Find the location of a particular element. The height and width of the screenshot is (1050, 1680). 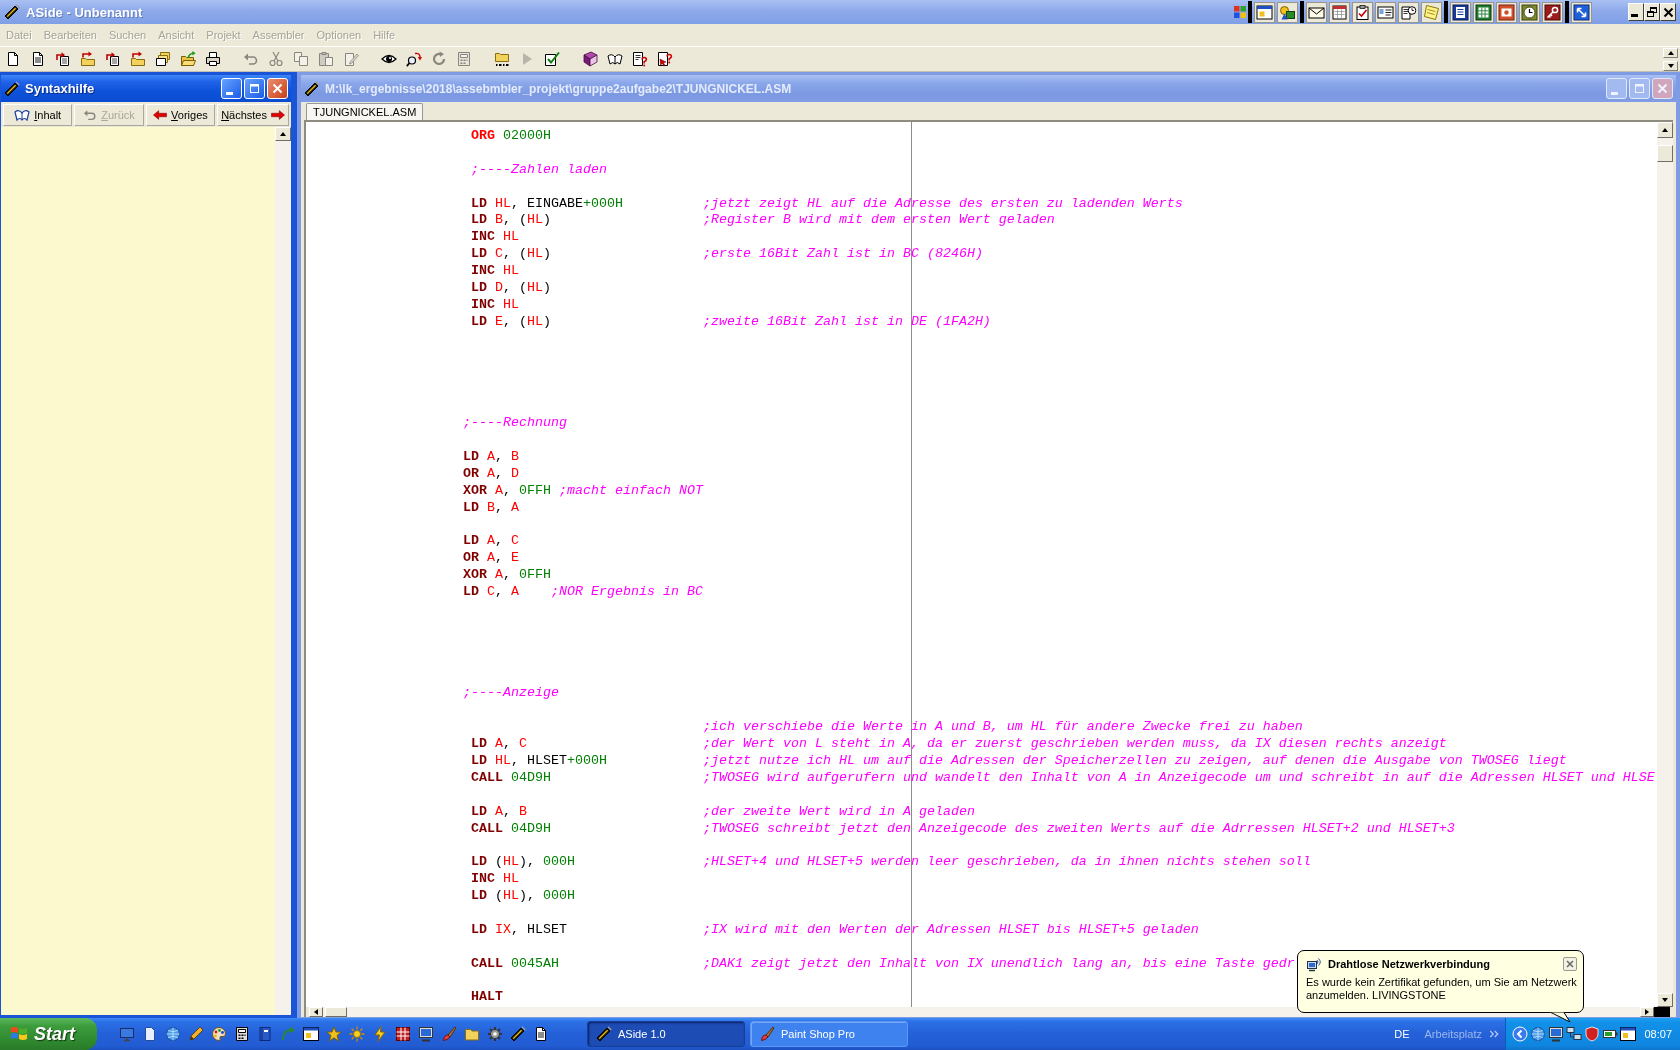

toolbar-label: Arbeitsplatz is located at coordinates (1453, 1034).